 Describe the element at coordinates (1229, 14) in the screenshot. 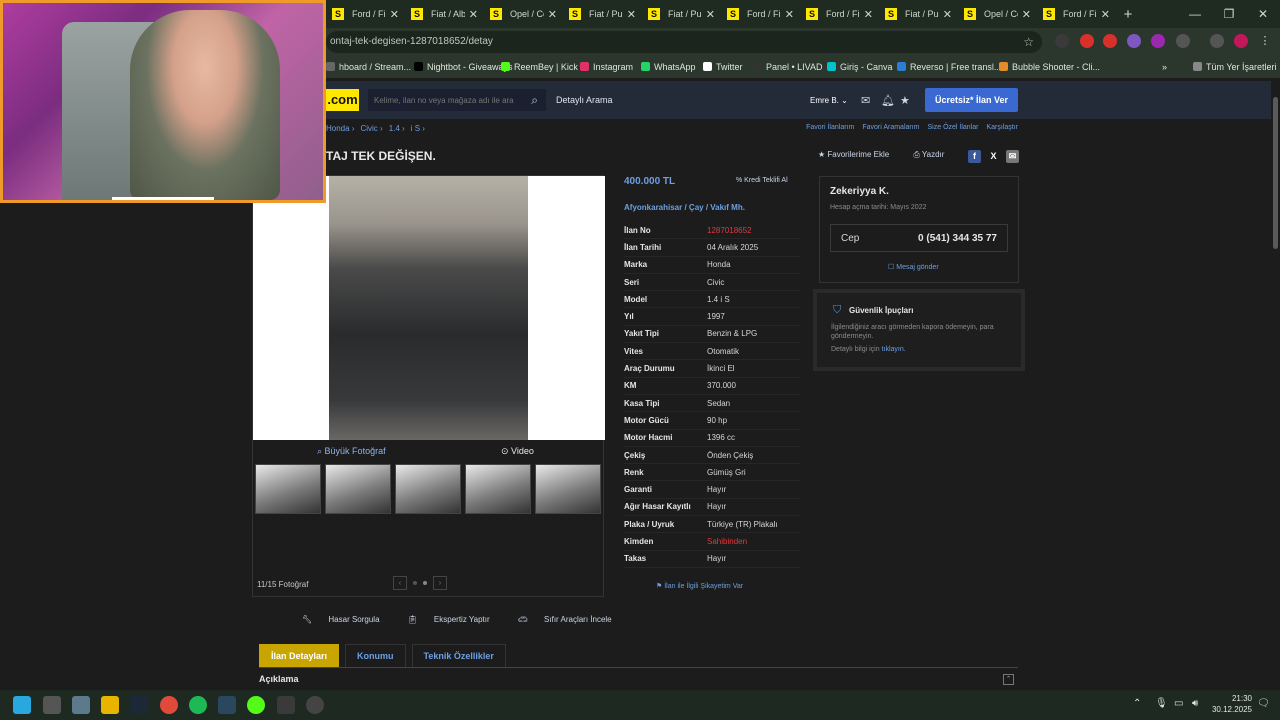

I see `restore-icon: ❐` at that location.